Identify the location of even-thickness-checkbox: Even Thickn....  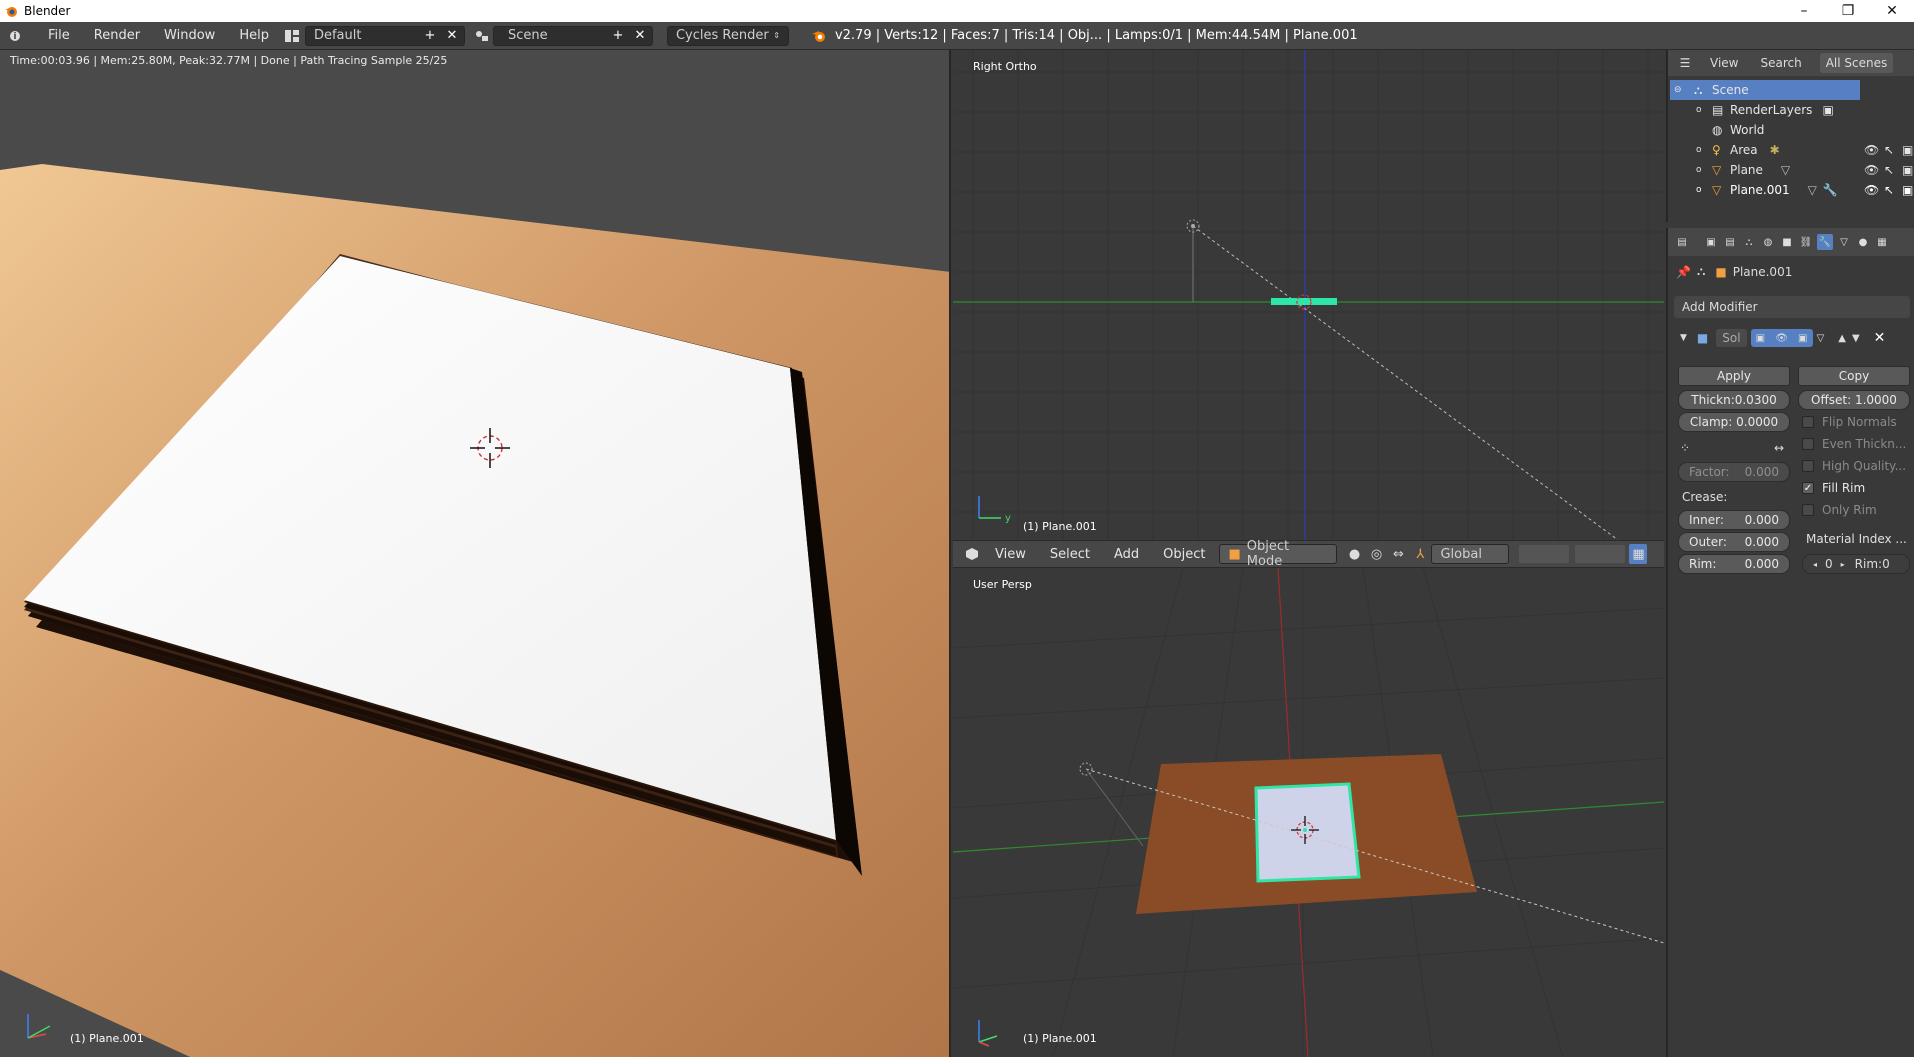
(1854, 444).